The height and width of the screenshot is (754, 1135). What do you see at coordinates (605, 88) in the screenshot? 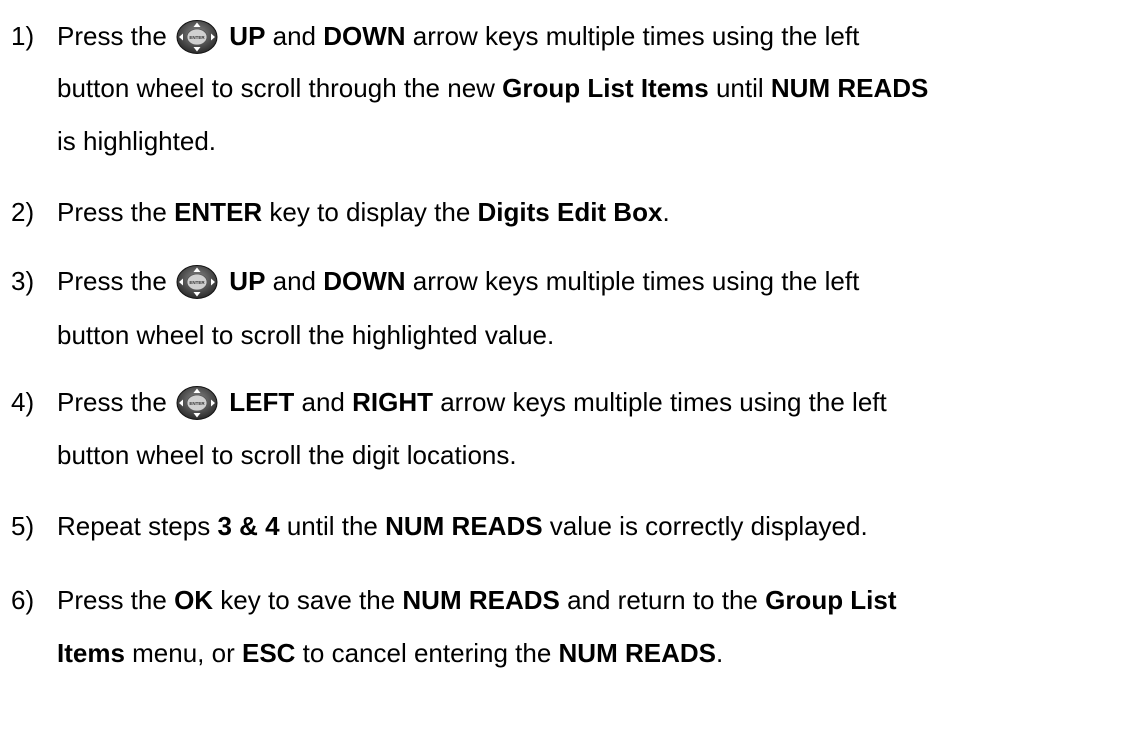
I see `text-segment: Group List Items` at bounding box center [605, 88].